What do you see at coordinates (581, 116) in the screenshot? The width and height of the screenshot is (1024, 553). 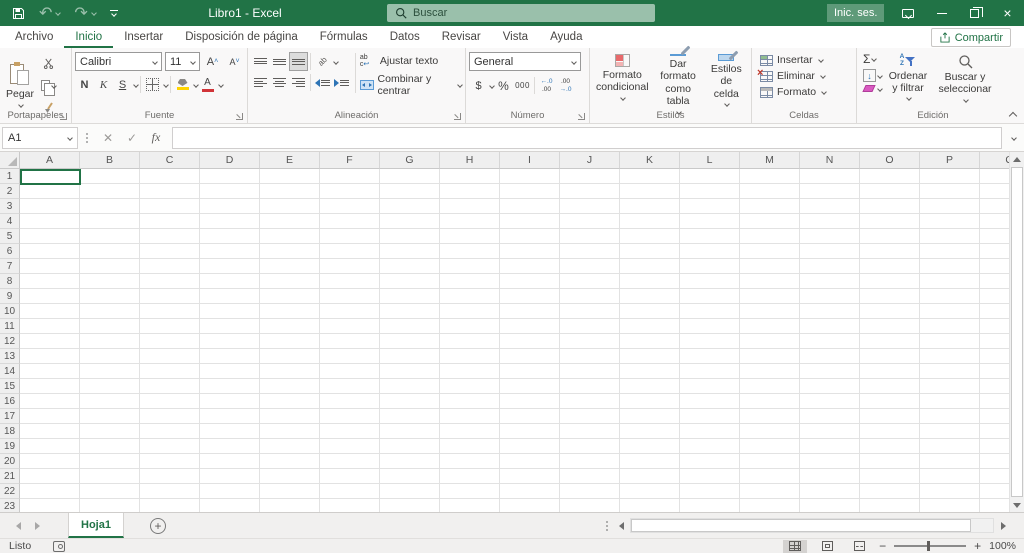 I see `number-dialog-launcher` at bounding box center [581, 116].